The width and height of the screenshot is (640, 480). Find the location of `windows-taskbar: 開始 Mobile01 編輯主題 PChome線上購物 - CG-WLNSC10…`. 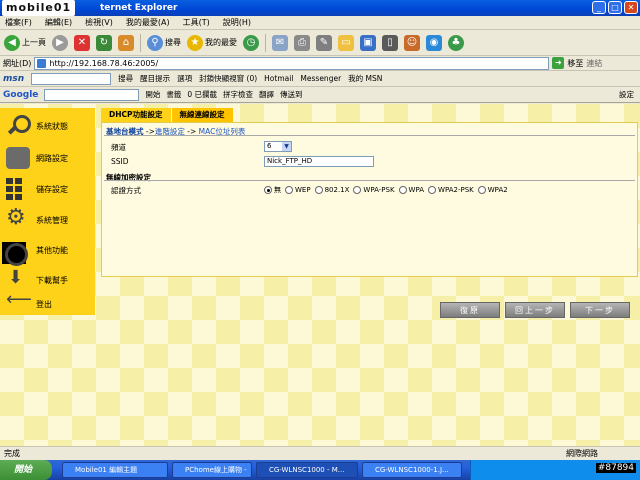

windows-taskbar: 開始 Mobile01 編輯主題 PChome線上購物 - CG-WLNSC10… is located at coordinates (320, 470).